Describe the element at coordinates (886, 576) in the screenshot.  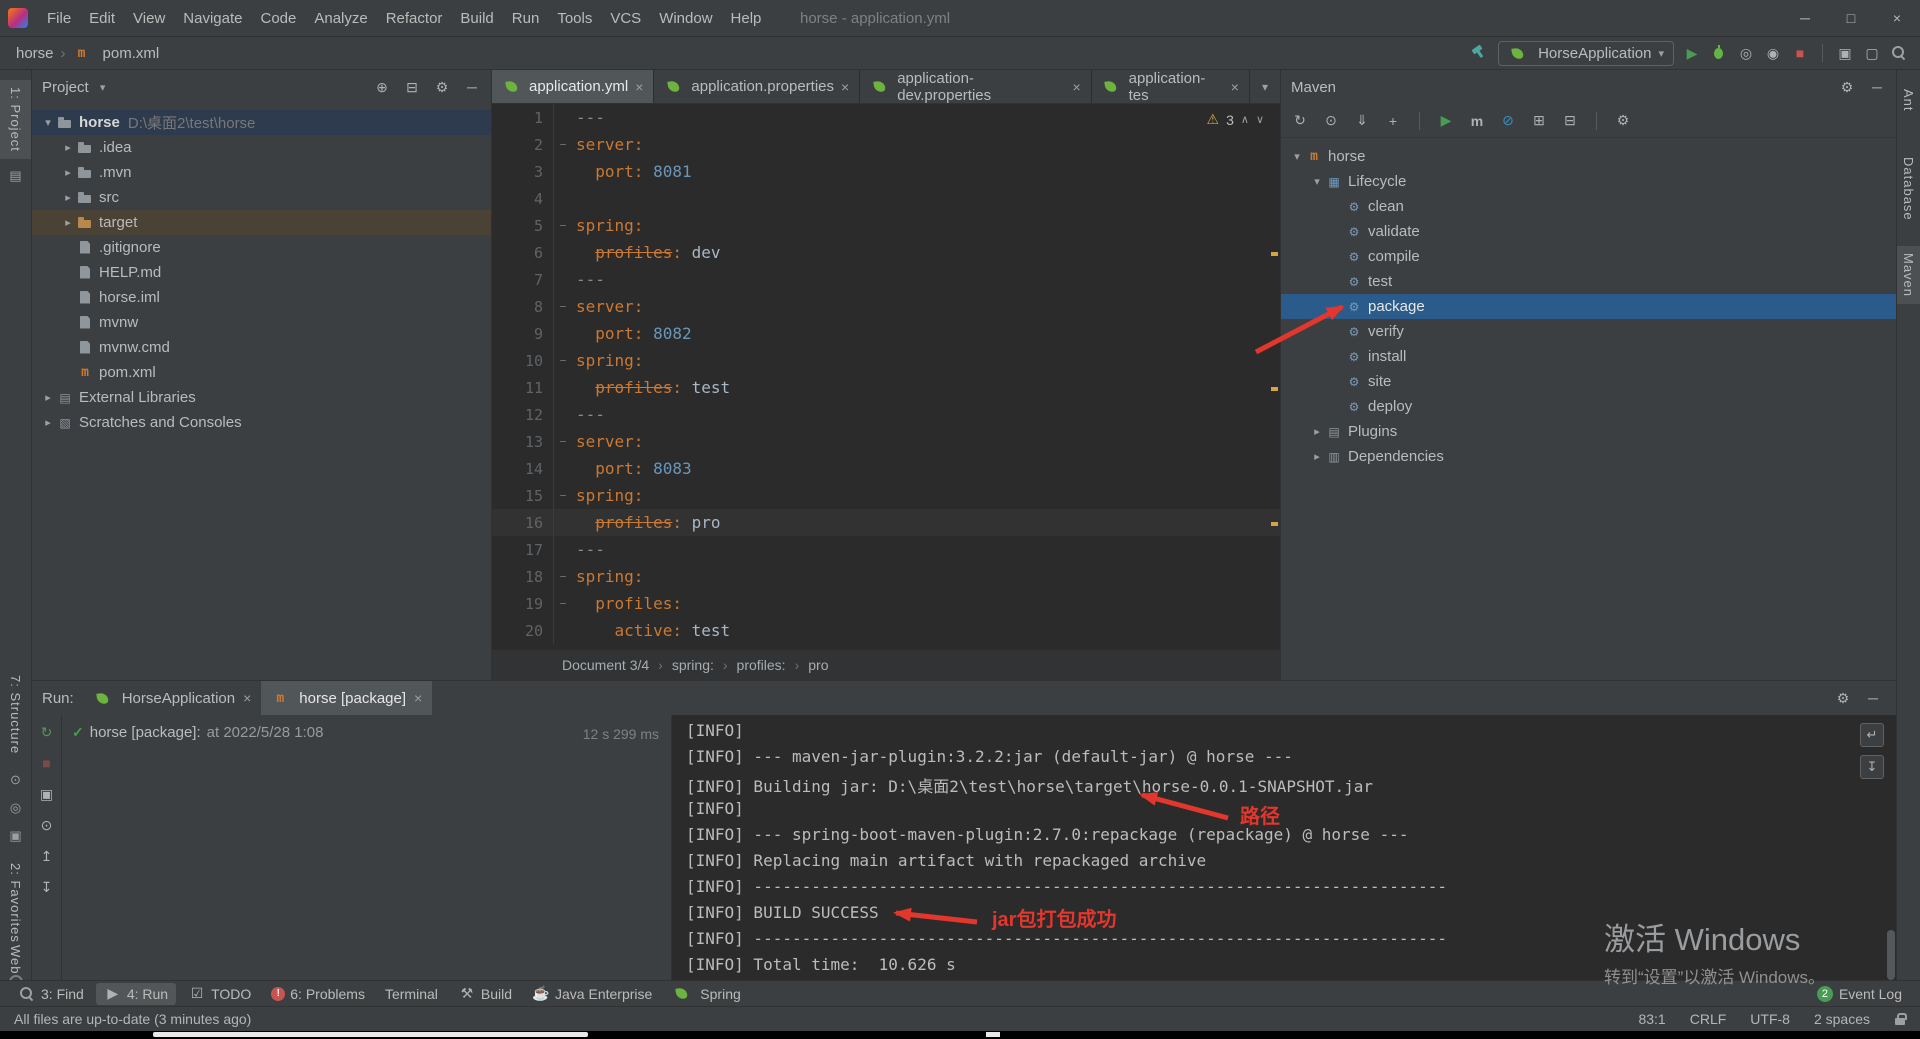
I see `code-line-18: 18− spring:` at that location.